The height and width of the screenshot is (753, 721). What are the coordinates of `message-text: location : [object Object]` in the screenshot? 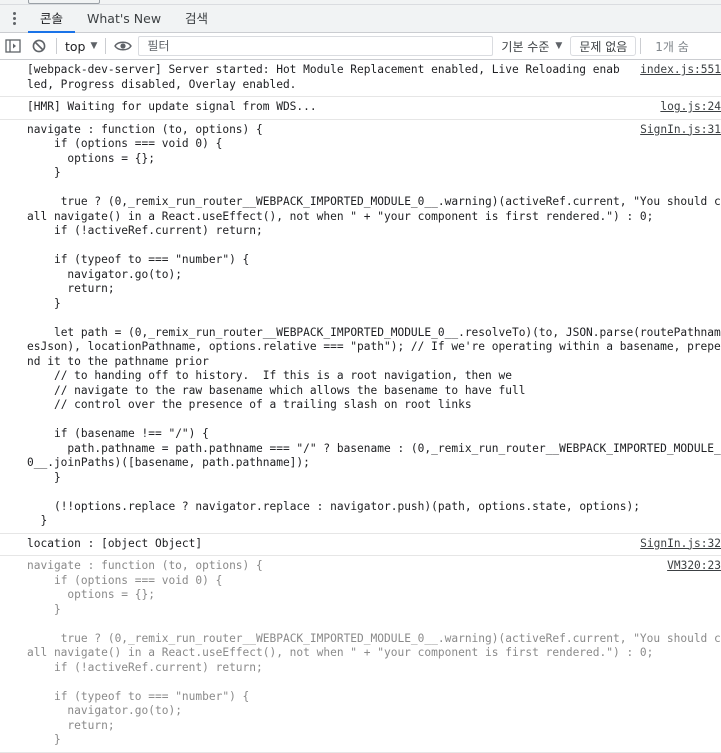 It's located at (115, 543).